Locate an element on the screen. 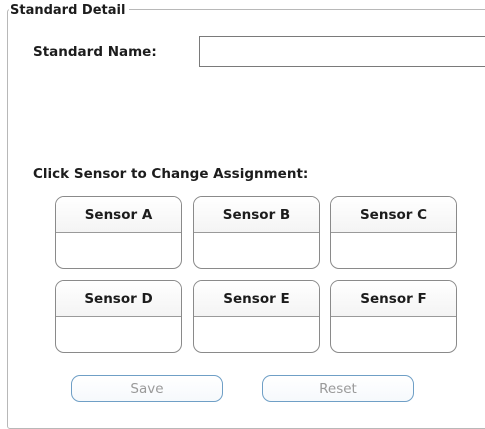 Image resolution: width=485 pixels, height=429 pixels. sensor-a-button: Sensor A is located at coordinates (118, 232).